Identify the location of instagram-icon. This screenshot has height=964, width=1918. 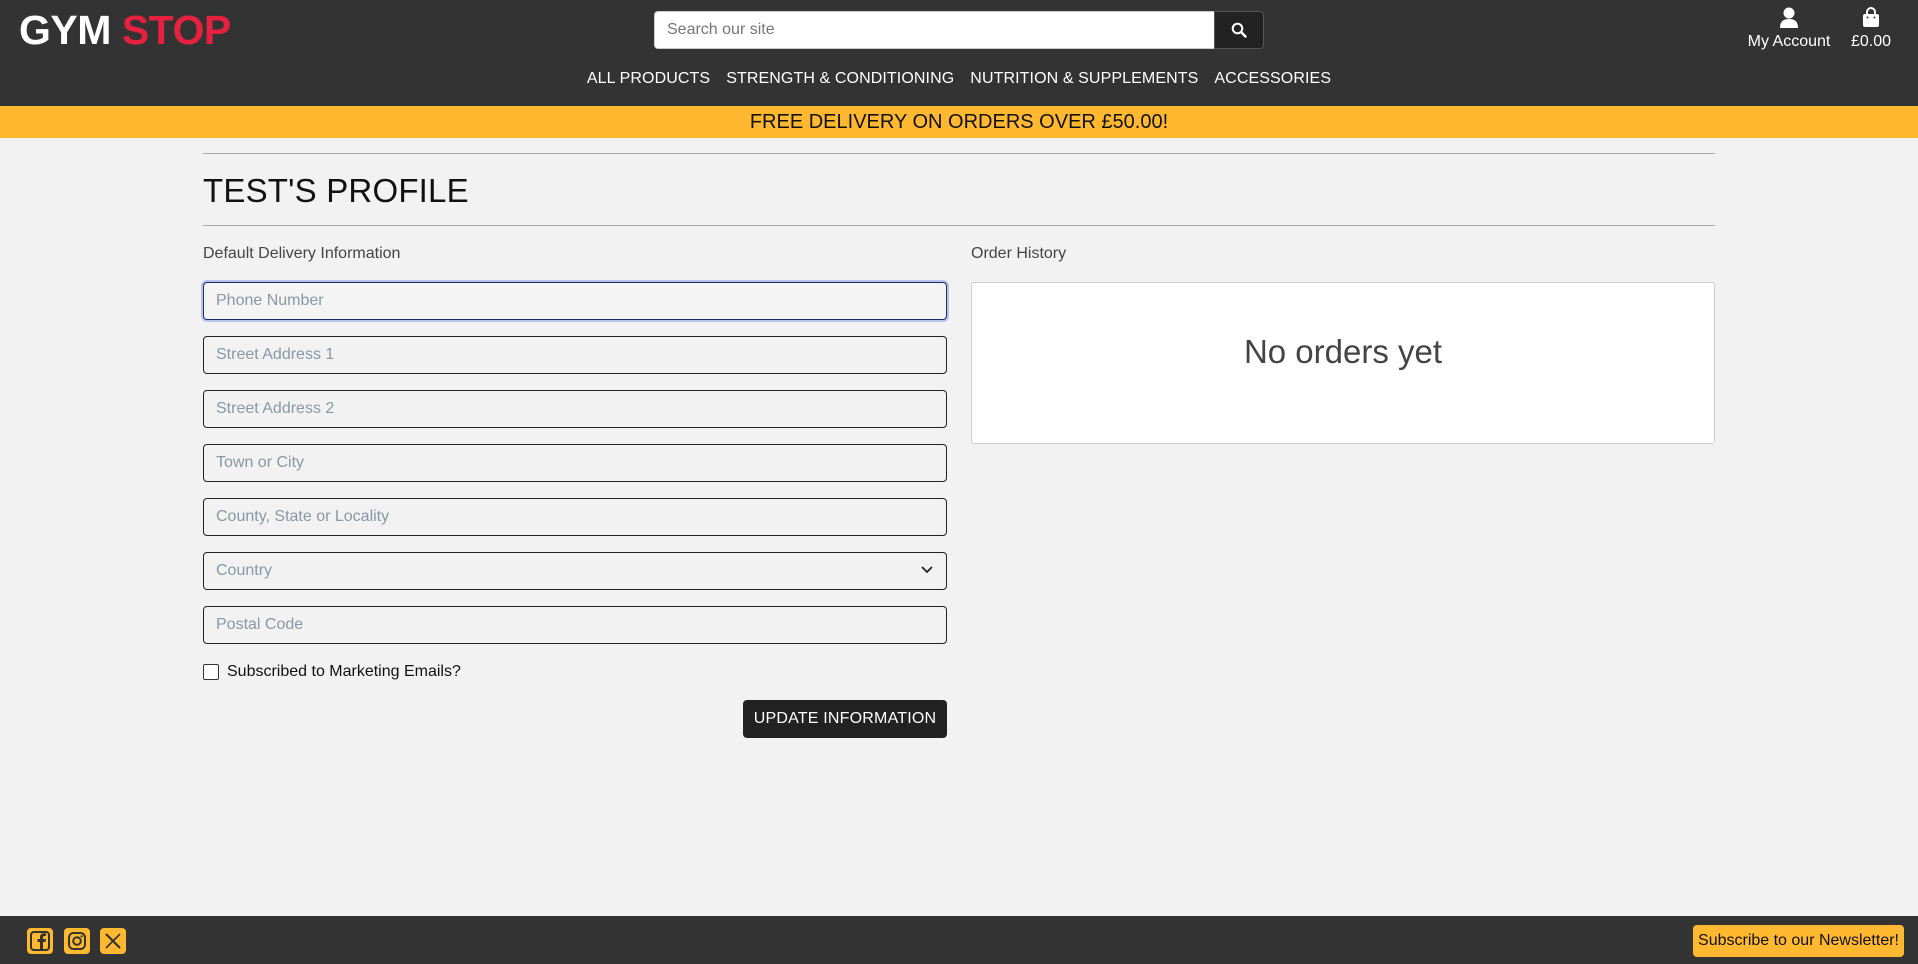
(77, 941).